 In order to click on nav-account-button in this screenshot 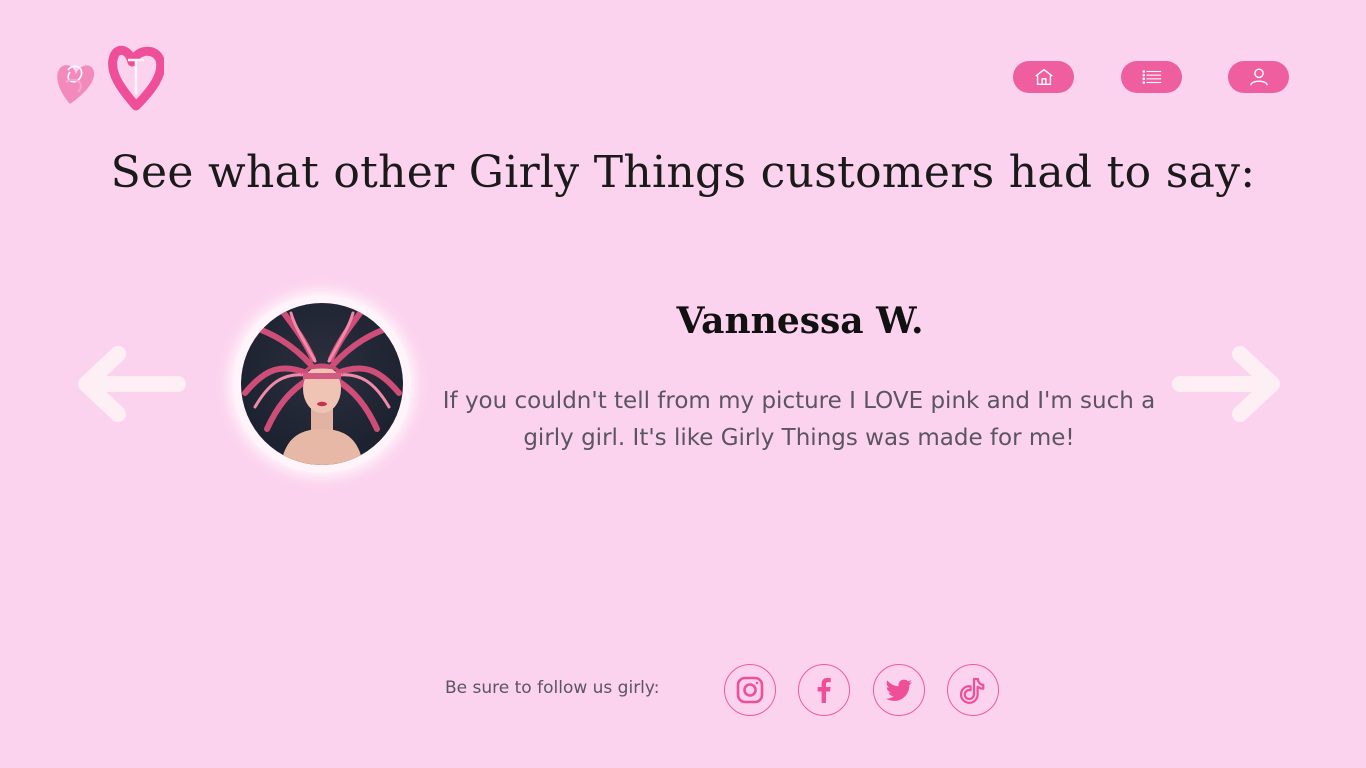, I will do `click(1258, 77)`.